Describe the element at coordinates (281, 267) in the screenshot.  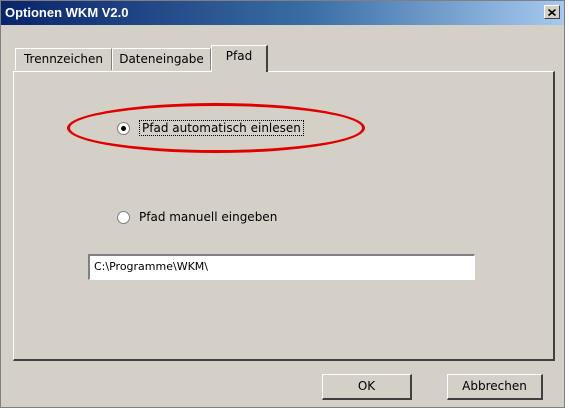
I see `path-input: C:\Programme\WKM\` at that location.